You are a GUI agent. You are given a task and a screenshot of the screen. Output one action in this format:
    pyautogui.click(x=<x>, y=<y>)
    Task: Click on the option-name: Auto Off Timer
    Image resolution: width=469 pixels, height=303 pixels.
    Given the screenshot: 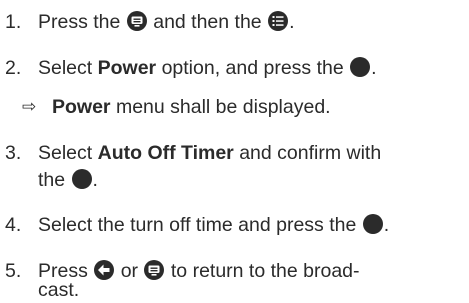 What is the action you would take?
    pyautogui.click(x=165, y=153)
    